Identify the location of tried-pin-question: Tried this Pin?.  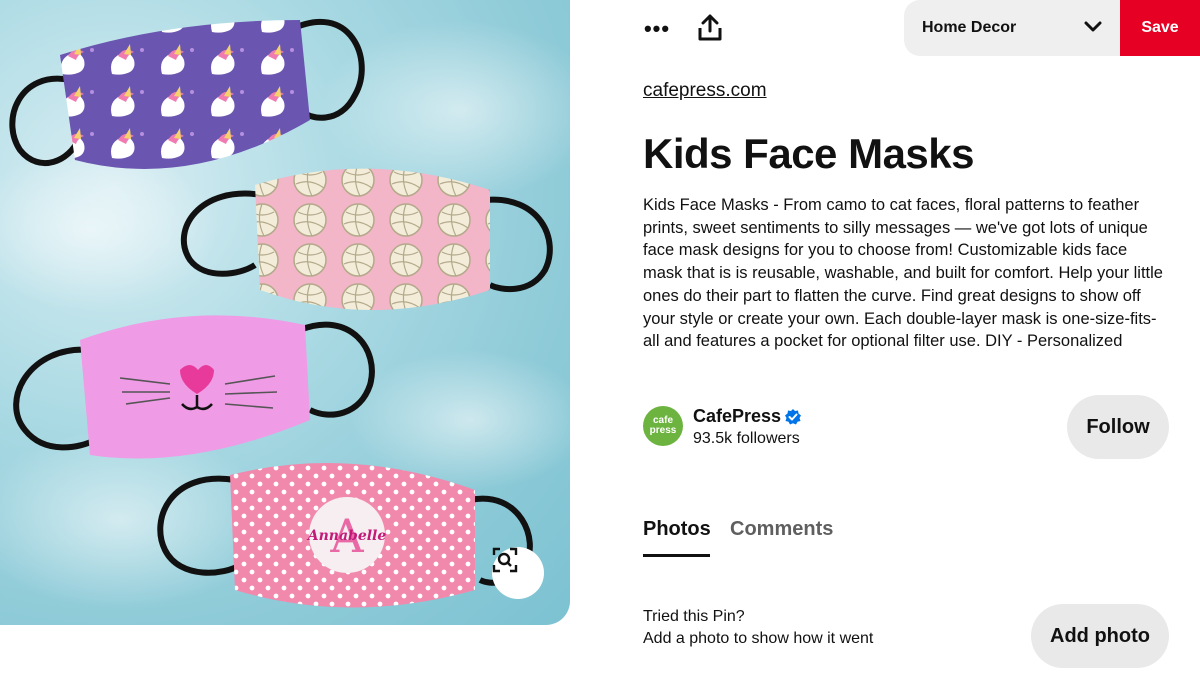
(694, 616).